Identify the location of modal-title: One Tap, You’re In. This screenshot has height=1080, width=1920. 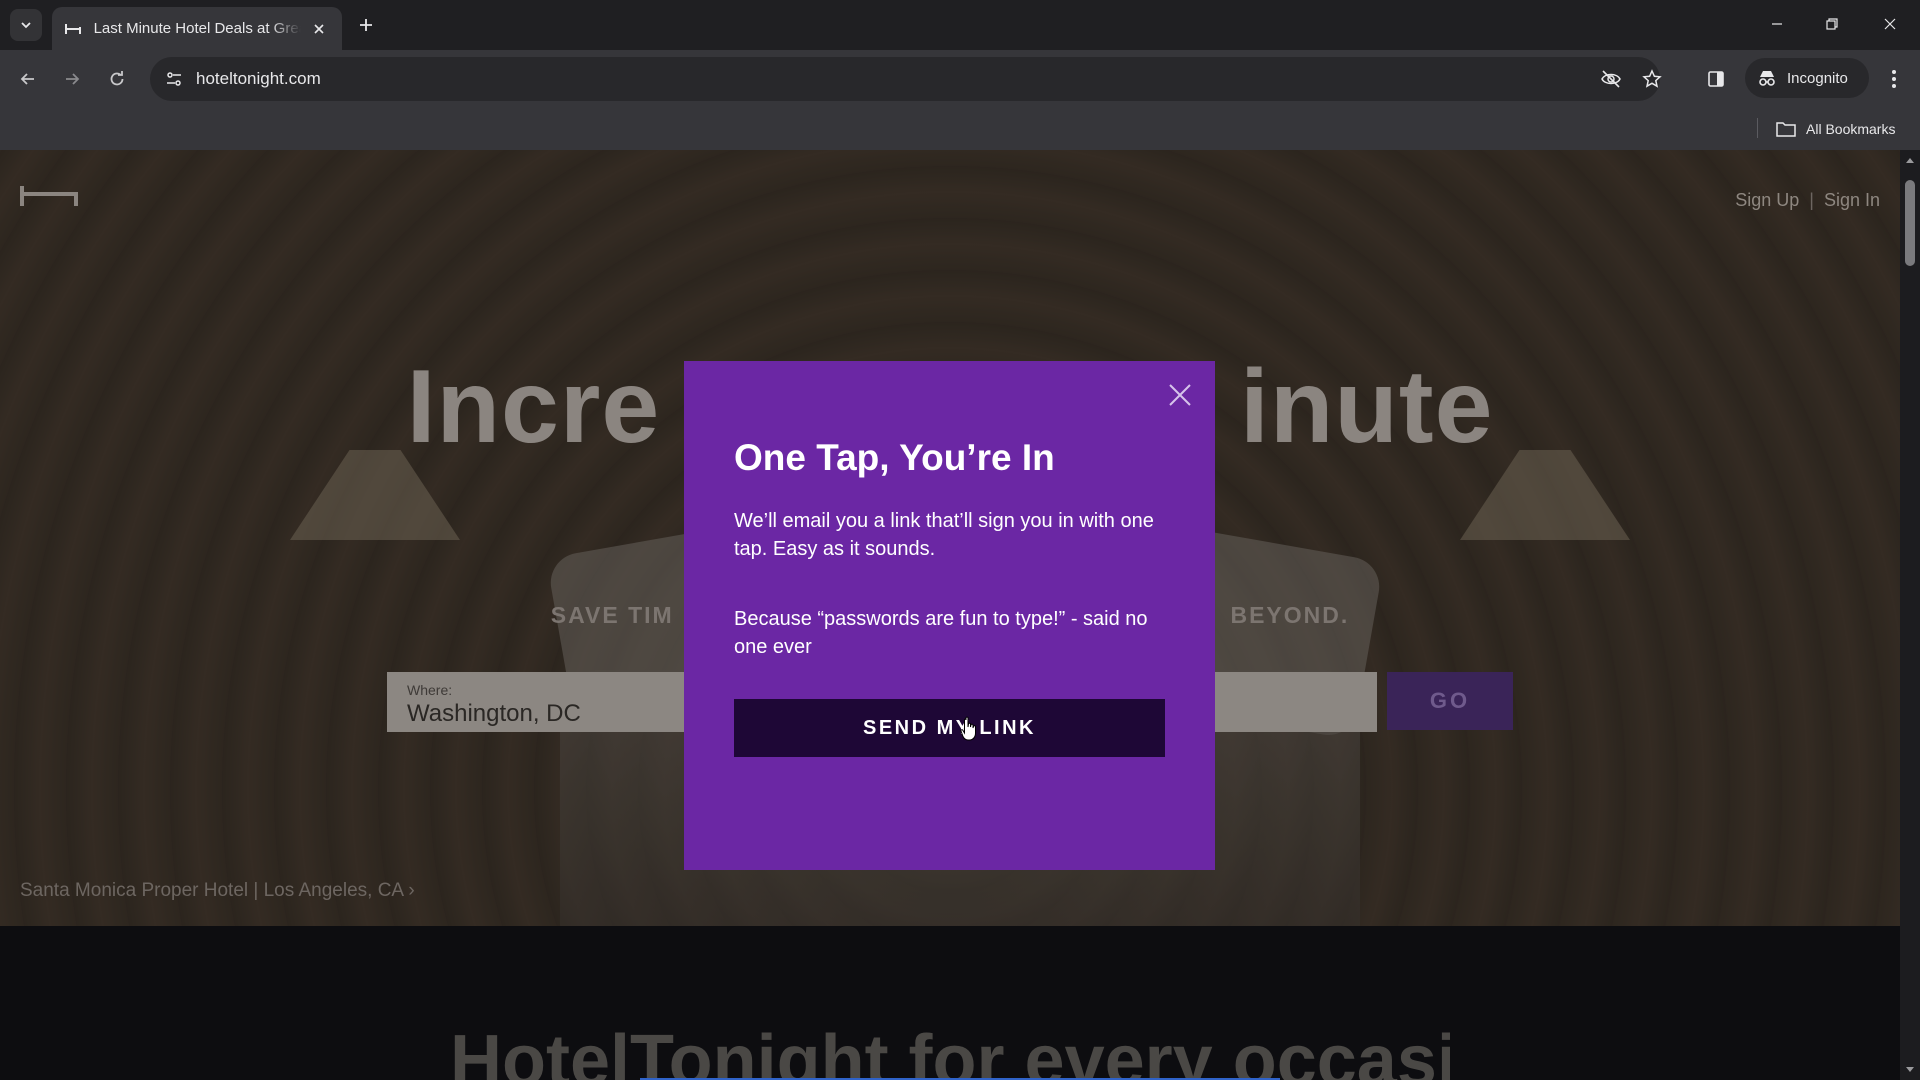
(894, 457).